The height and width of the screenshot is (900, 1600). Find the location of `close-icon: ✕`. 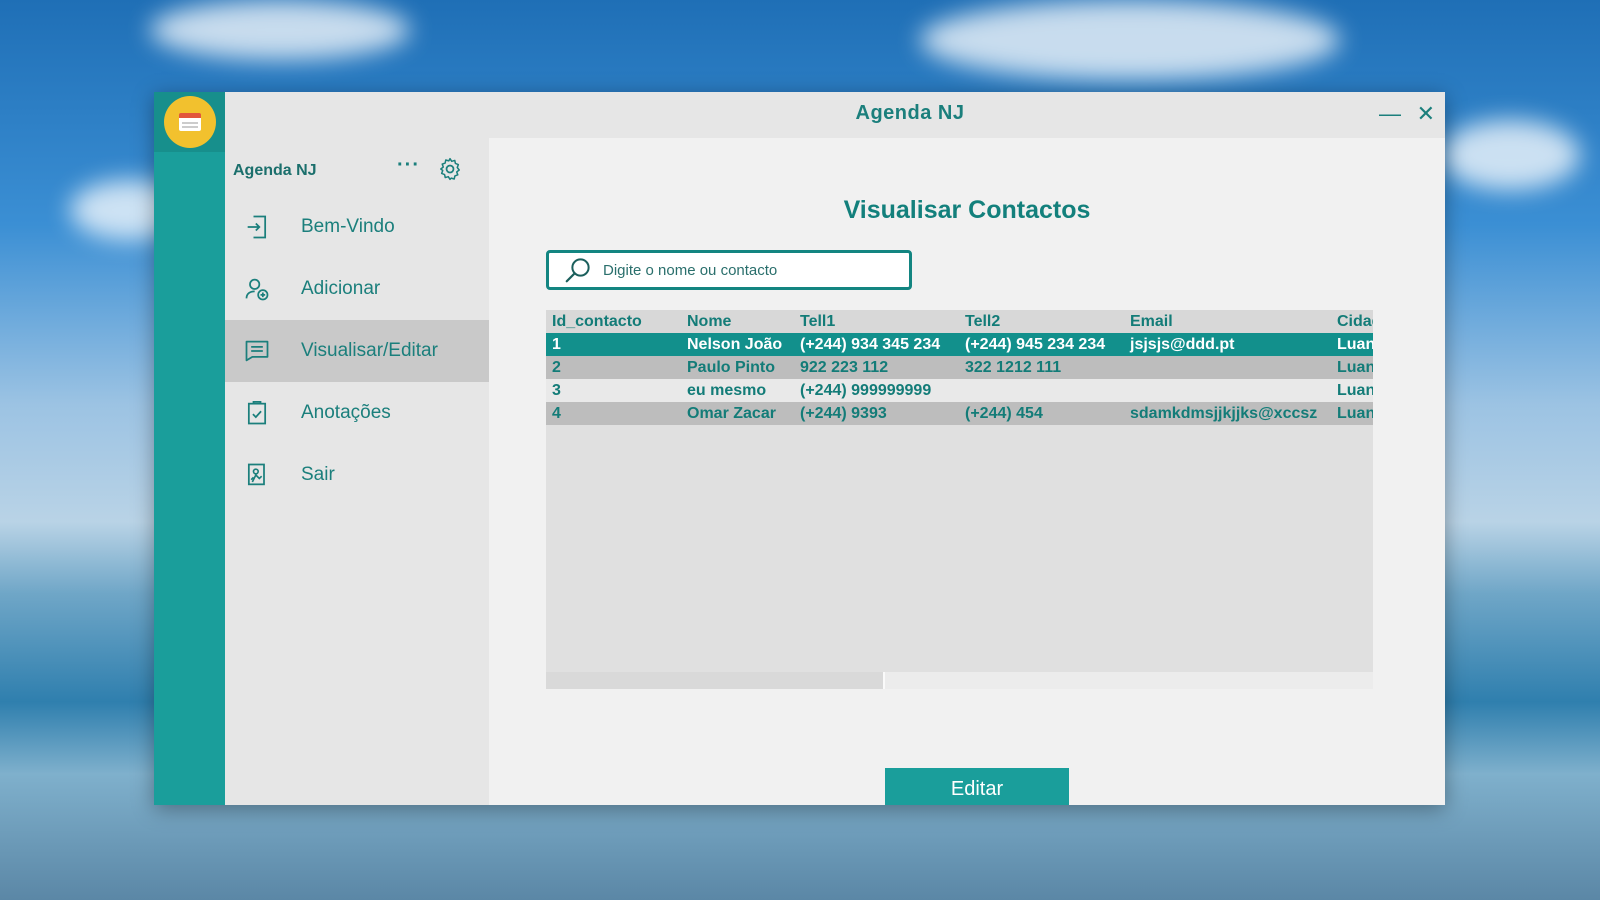

close-icon: ✕ is located at coordinates (1426, 114).